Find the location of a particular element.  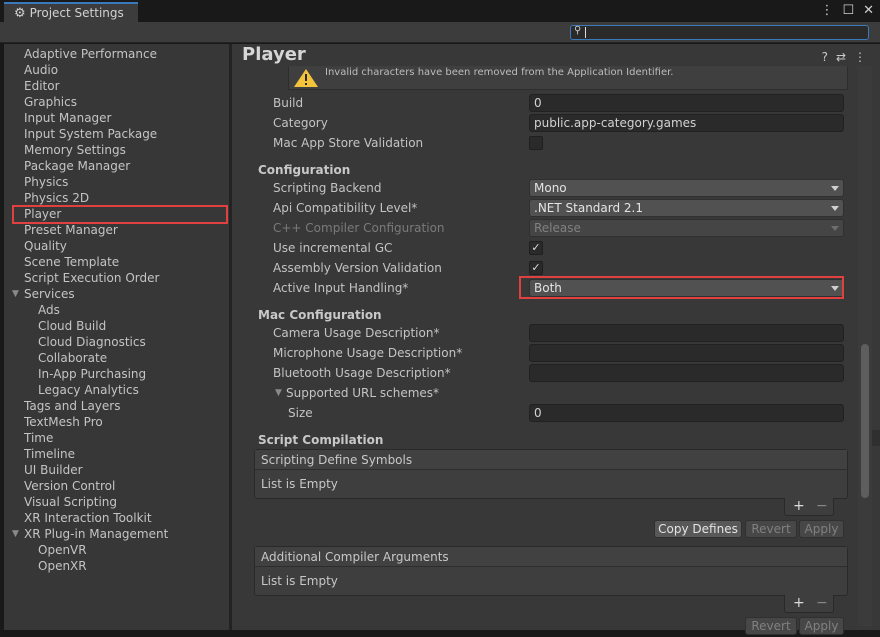

api-compatibility-dropdown: .NET Standard 2.1 is located at coordinates (686, 208).